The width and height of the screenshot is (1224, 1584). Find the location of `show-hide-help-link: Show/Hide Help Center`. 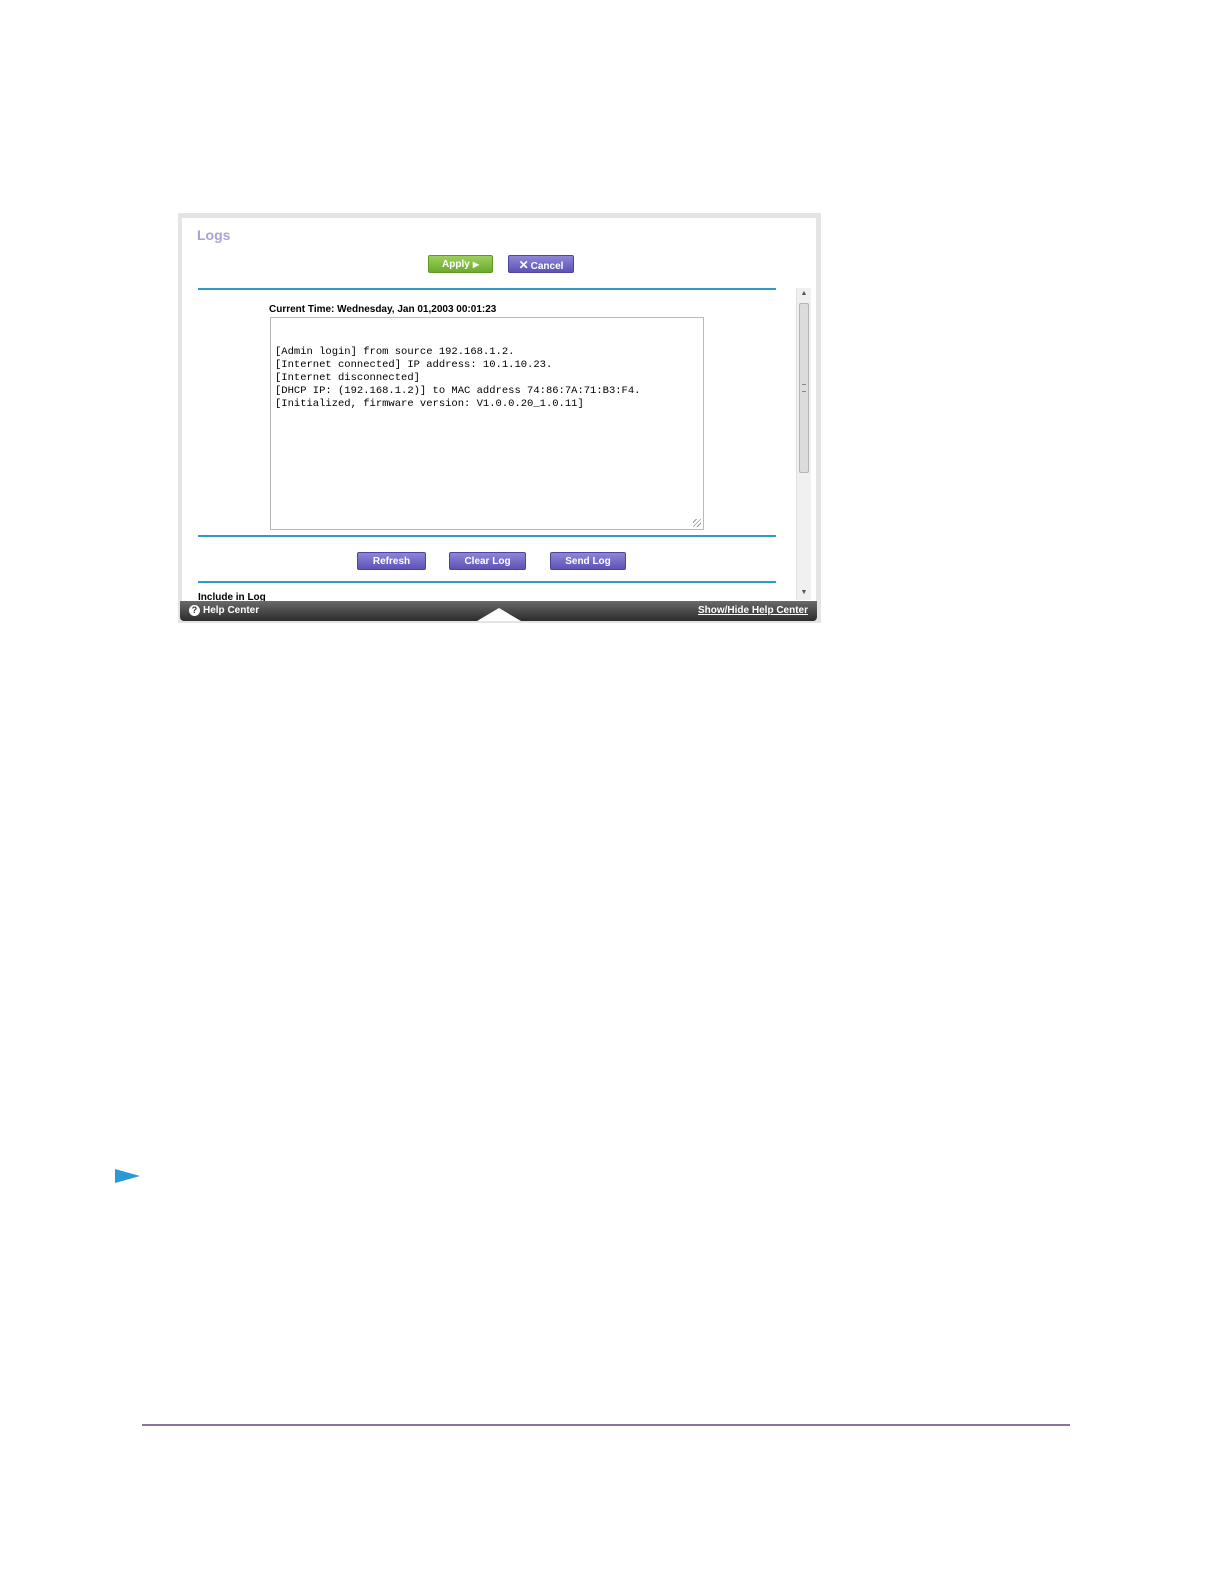

show-hide-help-link: Show/Hide Help Center is located at coordinates (753, 610).